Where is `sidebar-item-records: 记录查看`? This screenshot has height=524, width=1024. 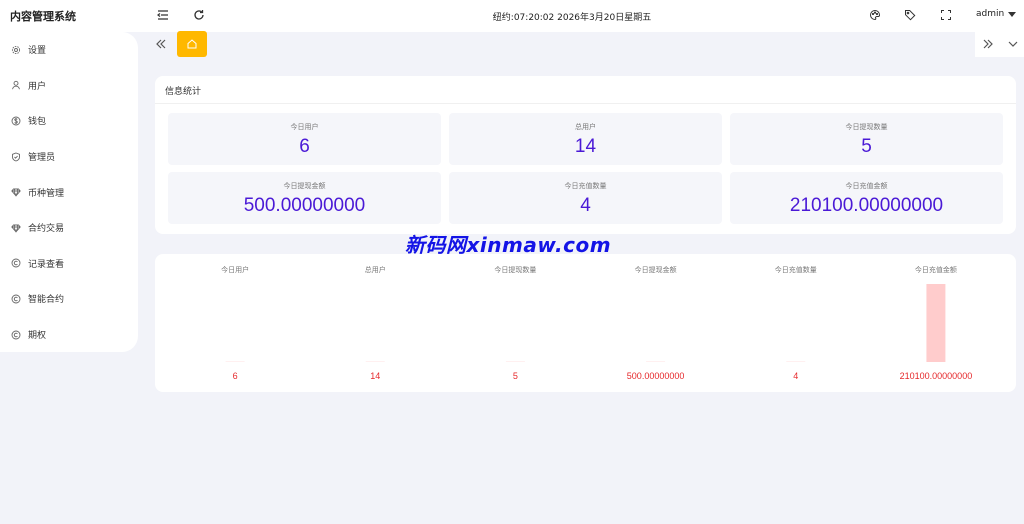 sidebar-item-records: 记录查看 is located at coordinates (69, 264).